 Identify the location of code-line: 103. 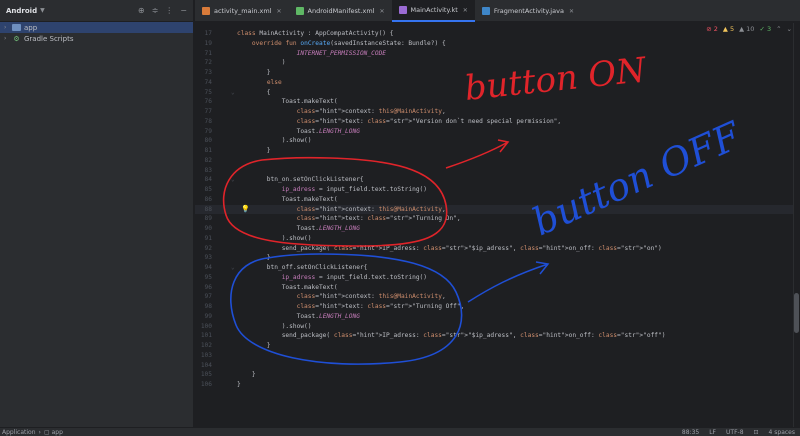
(497, 356).